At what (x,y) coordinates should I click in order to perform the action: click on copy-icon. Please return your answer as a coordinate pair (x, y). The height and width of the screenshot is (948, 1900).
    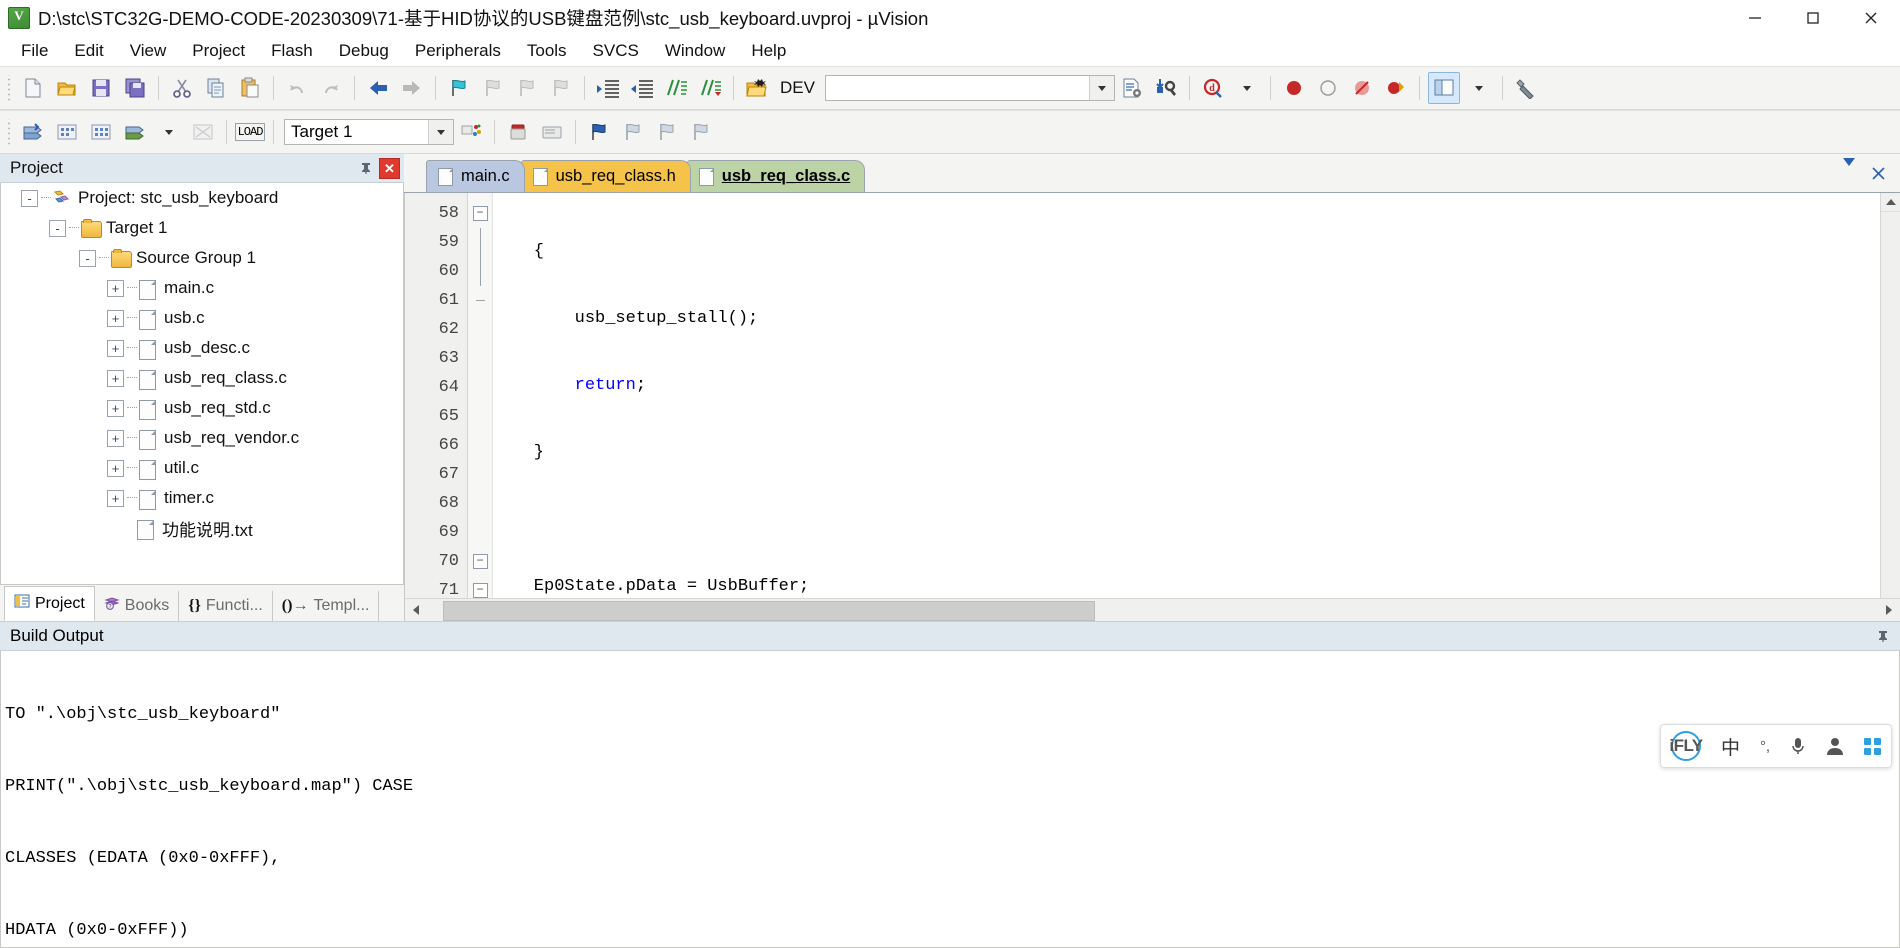
    Looking at the image, I should click on (216, 88).